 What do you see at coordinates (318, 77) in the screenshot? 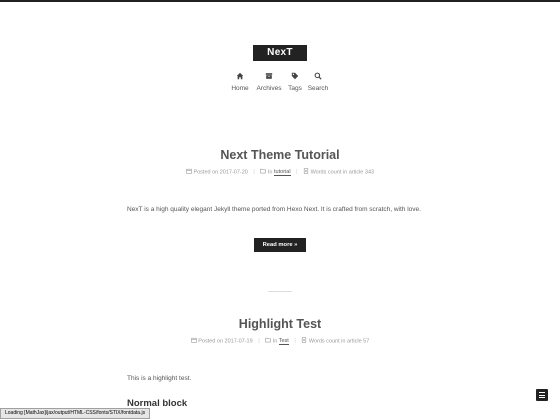
I see `search-icon` at bounding box center [318, 77].